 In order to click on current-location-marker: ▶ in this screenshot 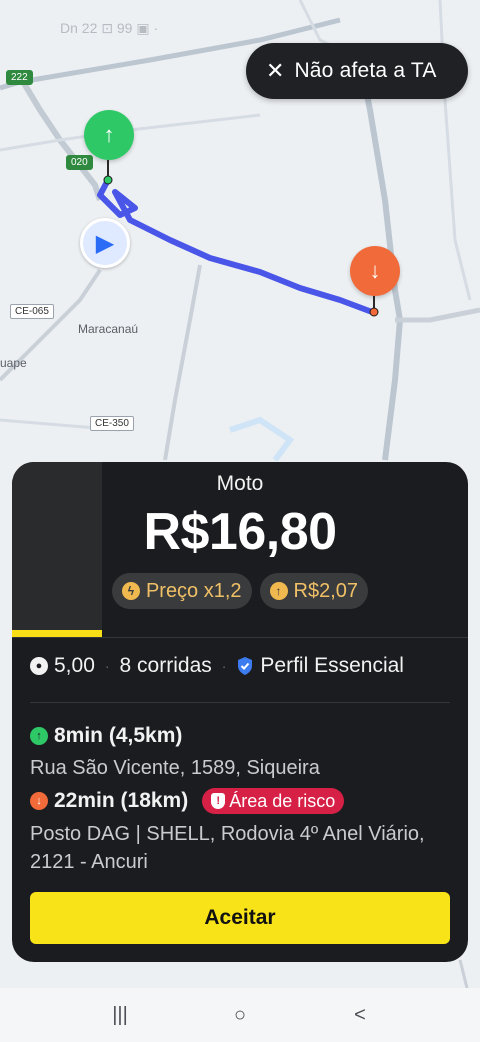, I will do `click(105, 243)`.